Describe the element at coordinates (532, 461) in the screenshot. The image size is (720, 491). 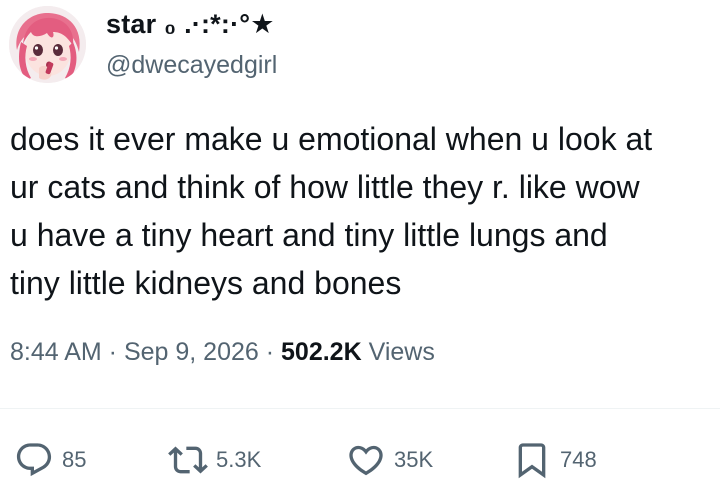
I see `bookmark-icon` at that location.